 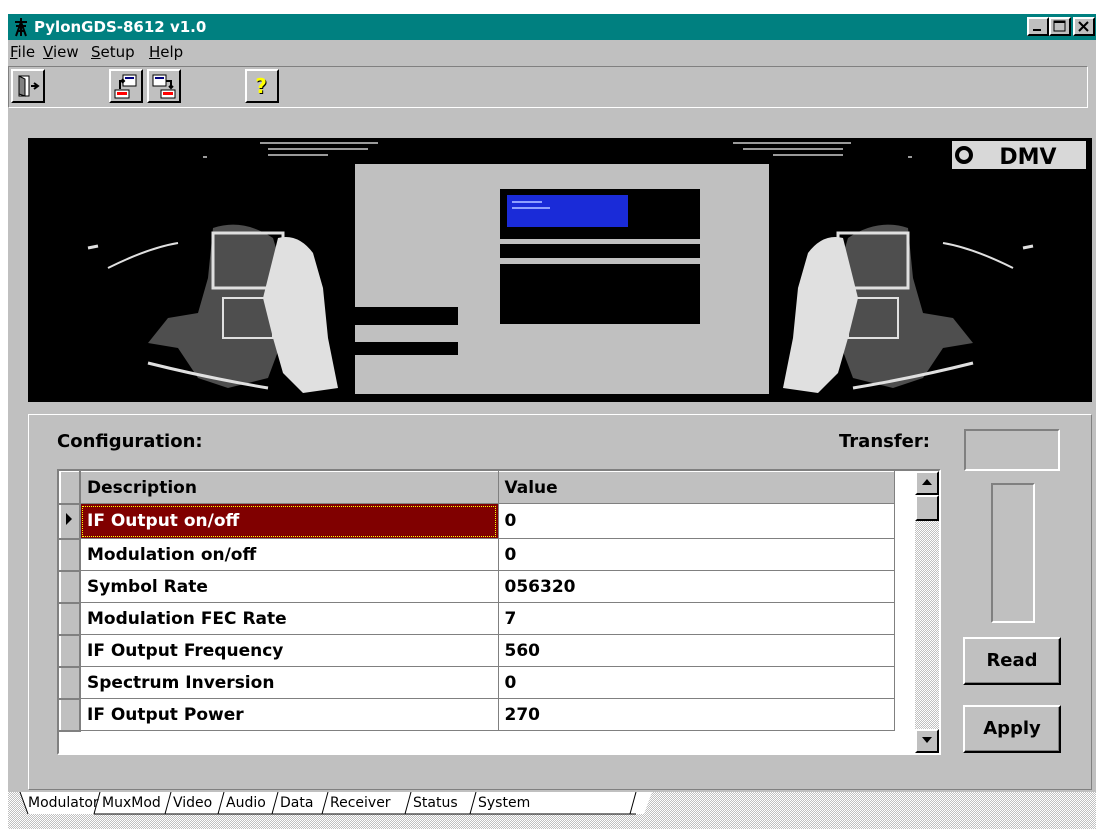 I want to click on row-description: IF Output Power, so click(x=289, y=714).